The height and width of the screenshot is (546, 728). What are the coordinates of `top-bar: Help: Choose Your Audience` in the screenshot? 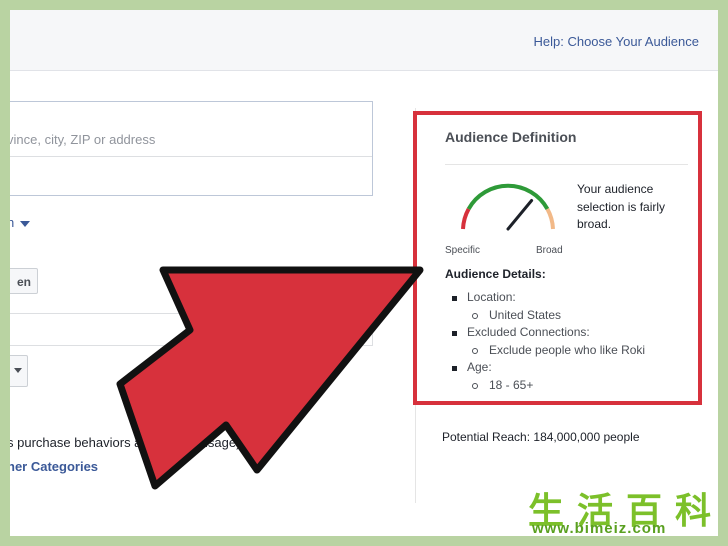 It's located at (364, 40).